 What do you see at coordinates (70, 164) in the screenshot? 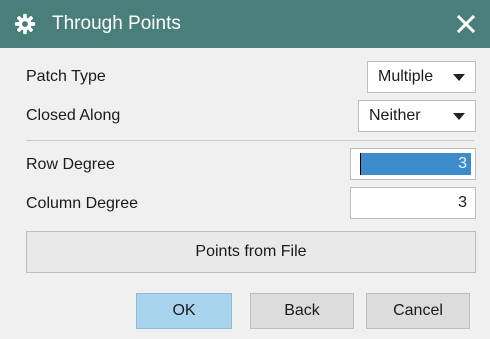
I see `row-degree-label: Row Degree` at bounding box center [70, 164].